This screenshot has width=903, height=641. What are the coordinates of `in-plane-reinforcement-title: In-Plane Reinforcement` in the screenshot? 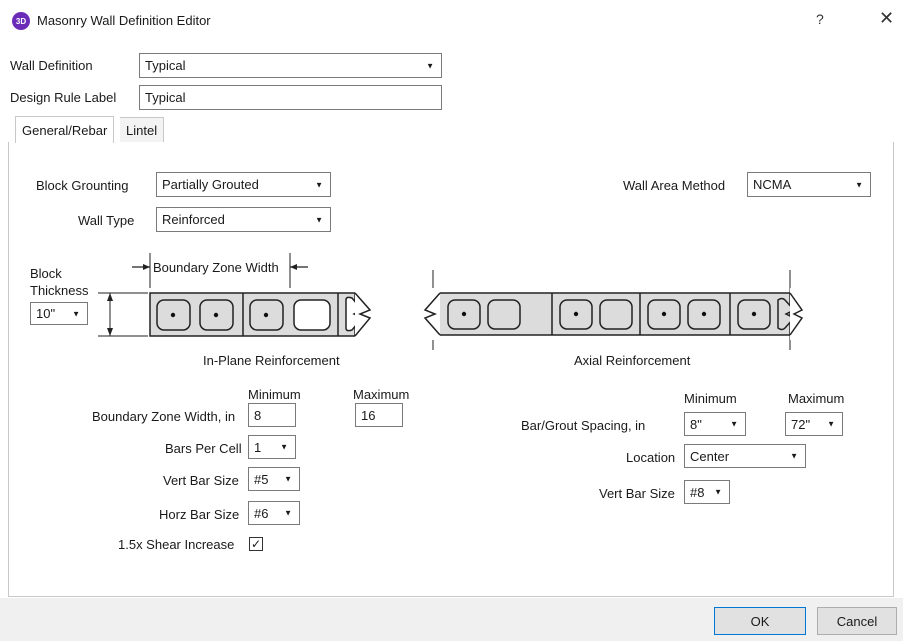 It's located at (271, 360).